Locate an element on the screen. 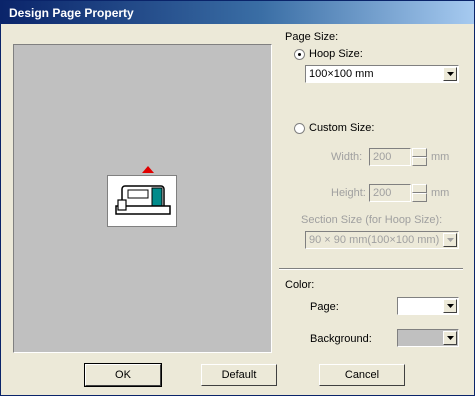 The width and height of the screenshot is (475, 396). width-field: 200 is located at coordinates (390, 157).